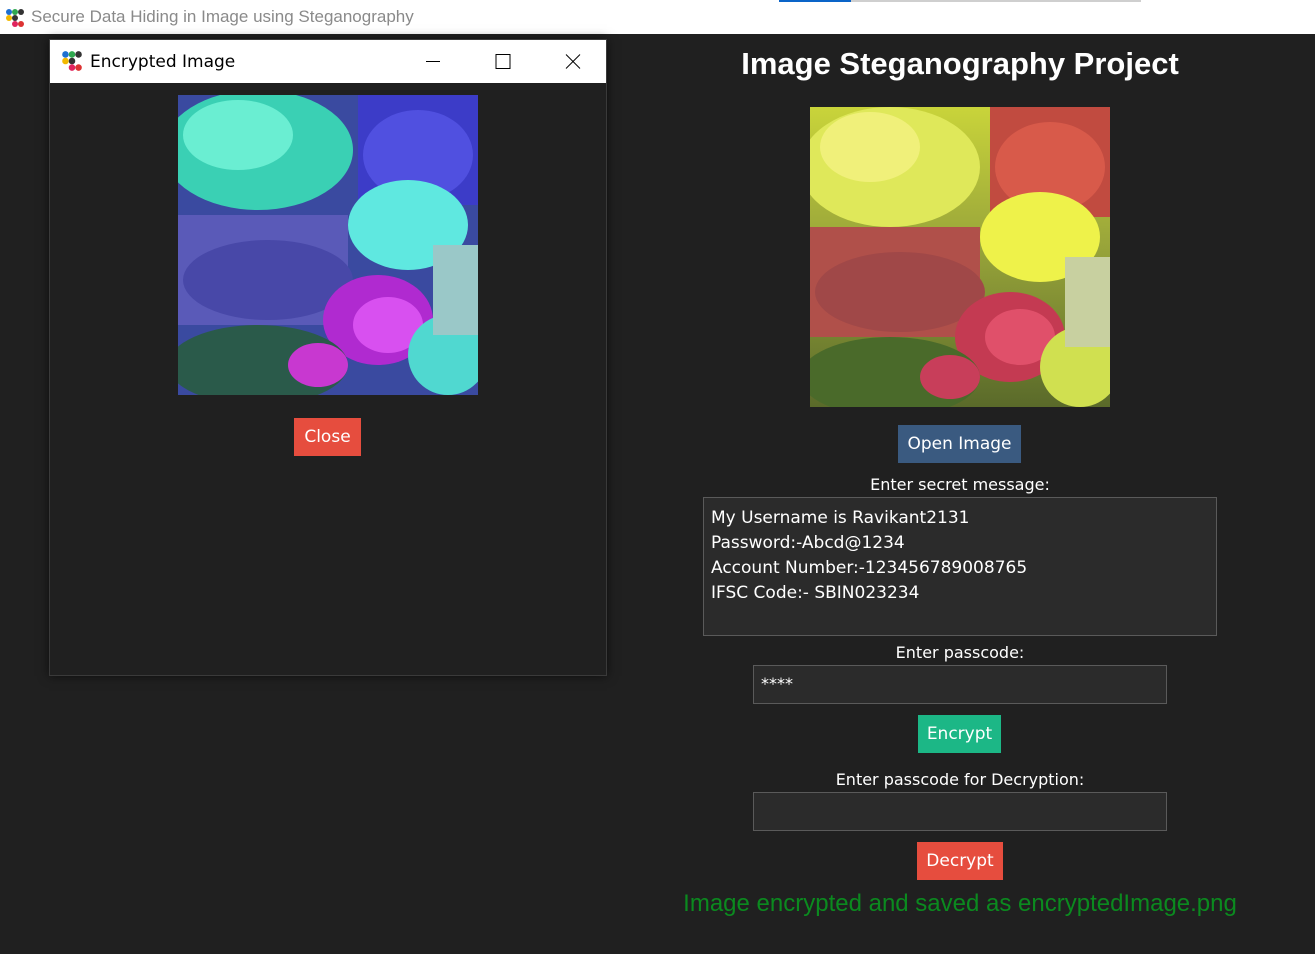 The width and height of the screenshot is (1315, 954). Describe the element at coordinates (960, 779) in the screenshot. I see `decrypt-passcode-label: Enter passcode for Decryption:` at that location.